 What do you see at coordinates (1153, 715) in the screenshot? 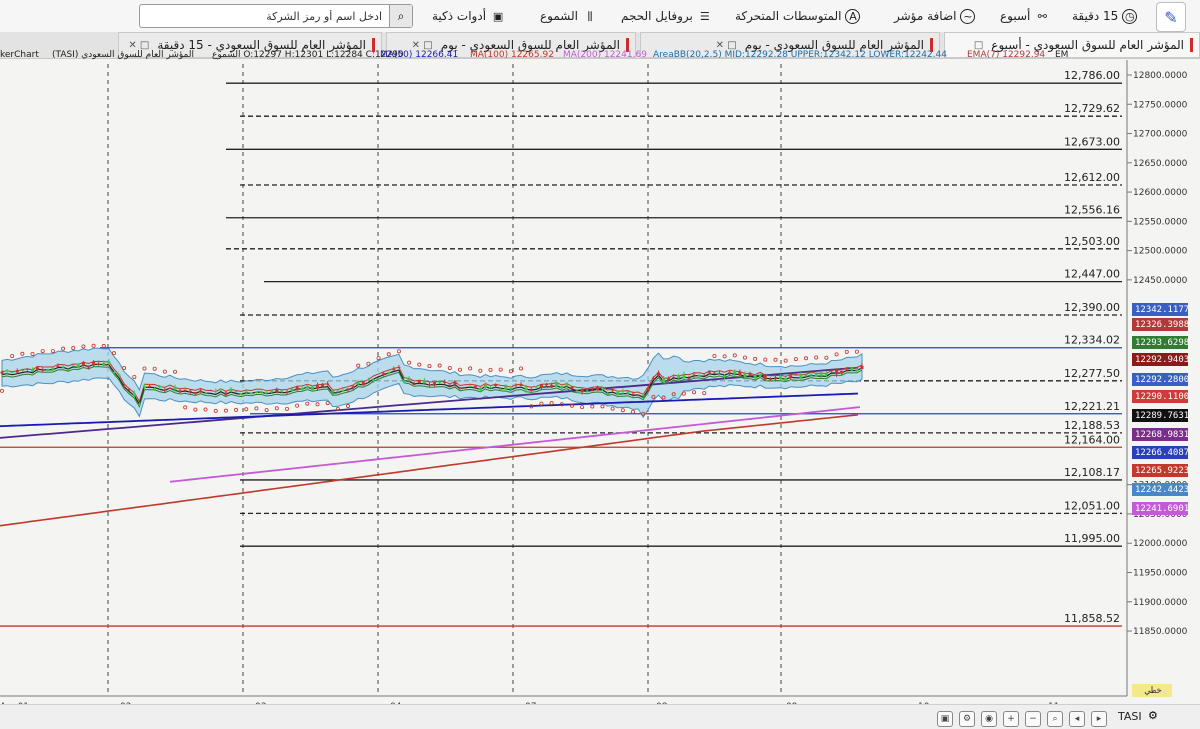
I see `settings-gear-icon: ⚙` at bounding box center [1153, 715].